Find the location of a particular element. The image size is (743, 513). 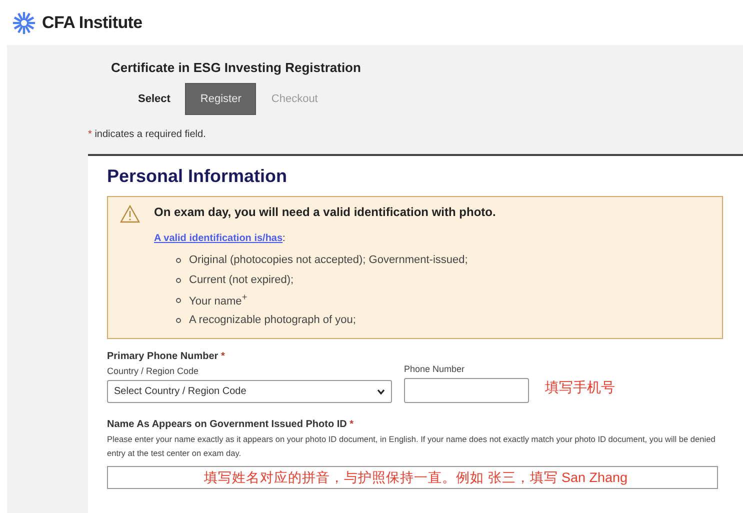

country-code-select: Select Country / Region Code is located at coordinates (249, 391).